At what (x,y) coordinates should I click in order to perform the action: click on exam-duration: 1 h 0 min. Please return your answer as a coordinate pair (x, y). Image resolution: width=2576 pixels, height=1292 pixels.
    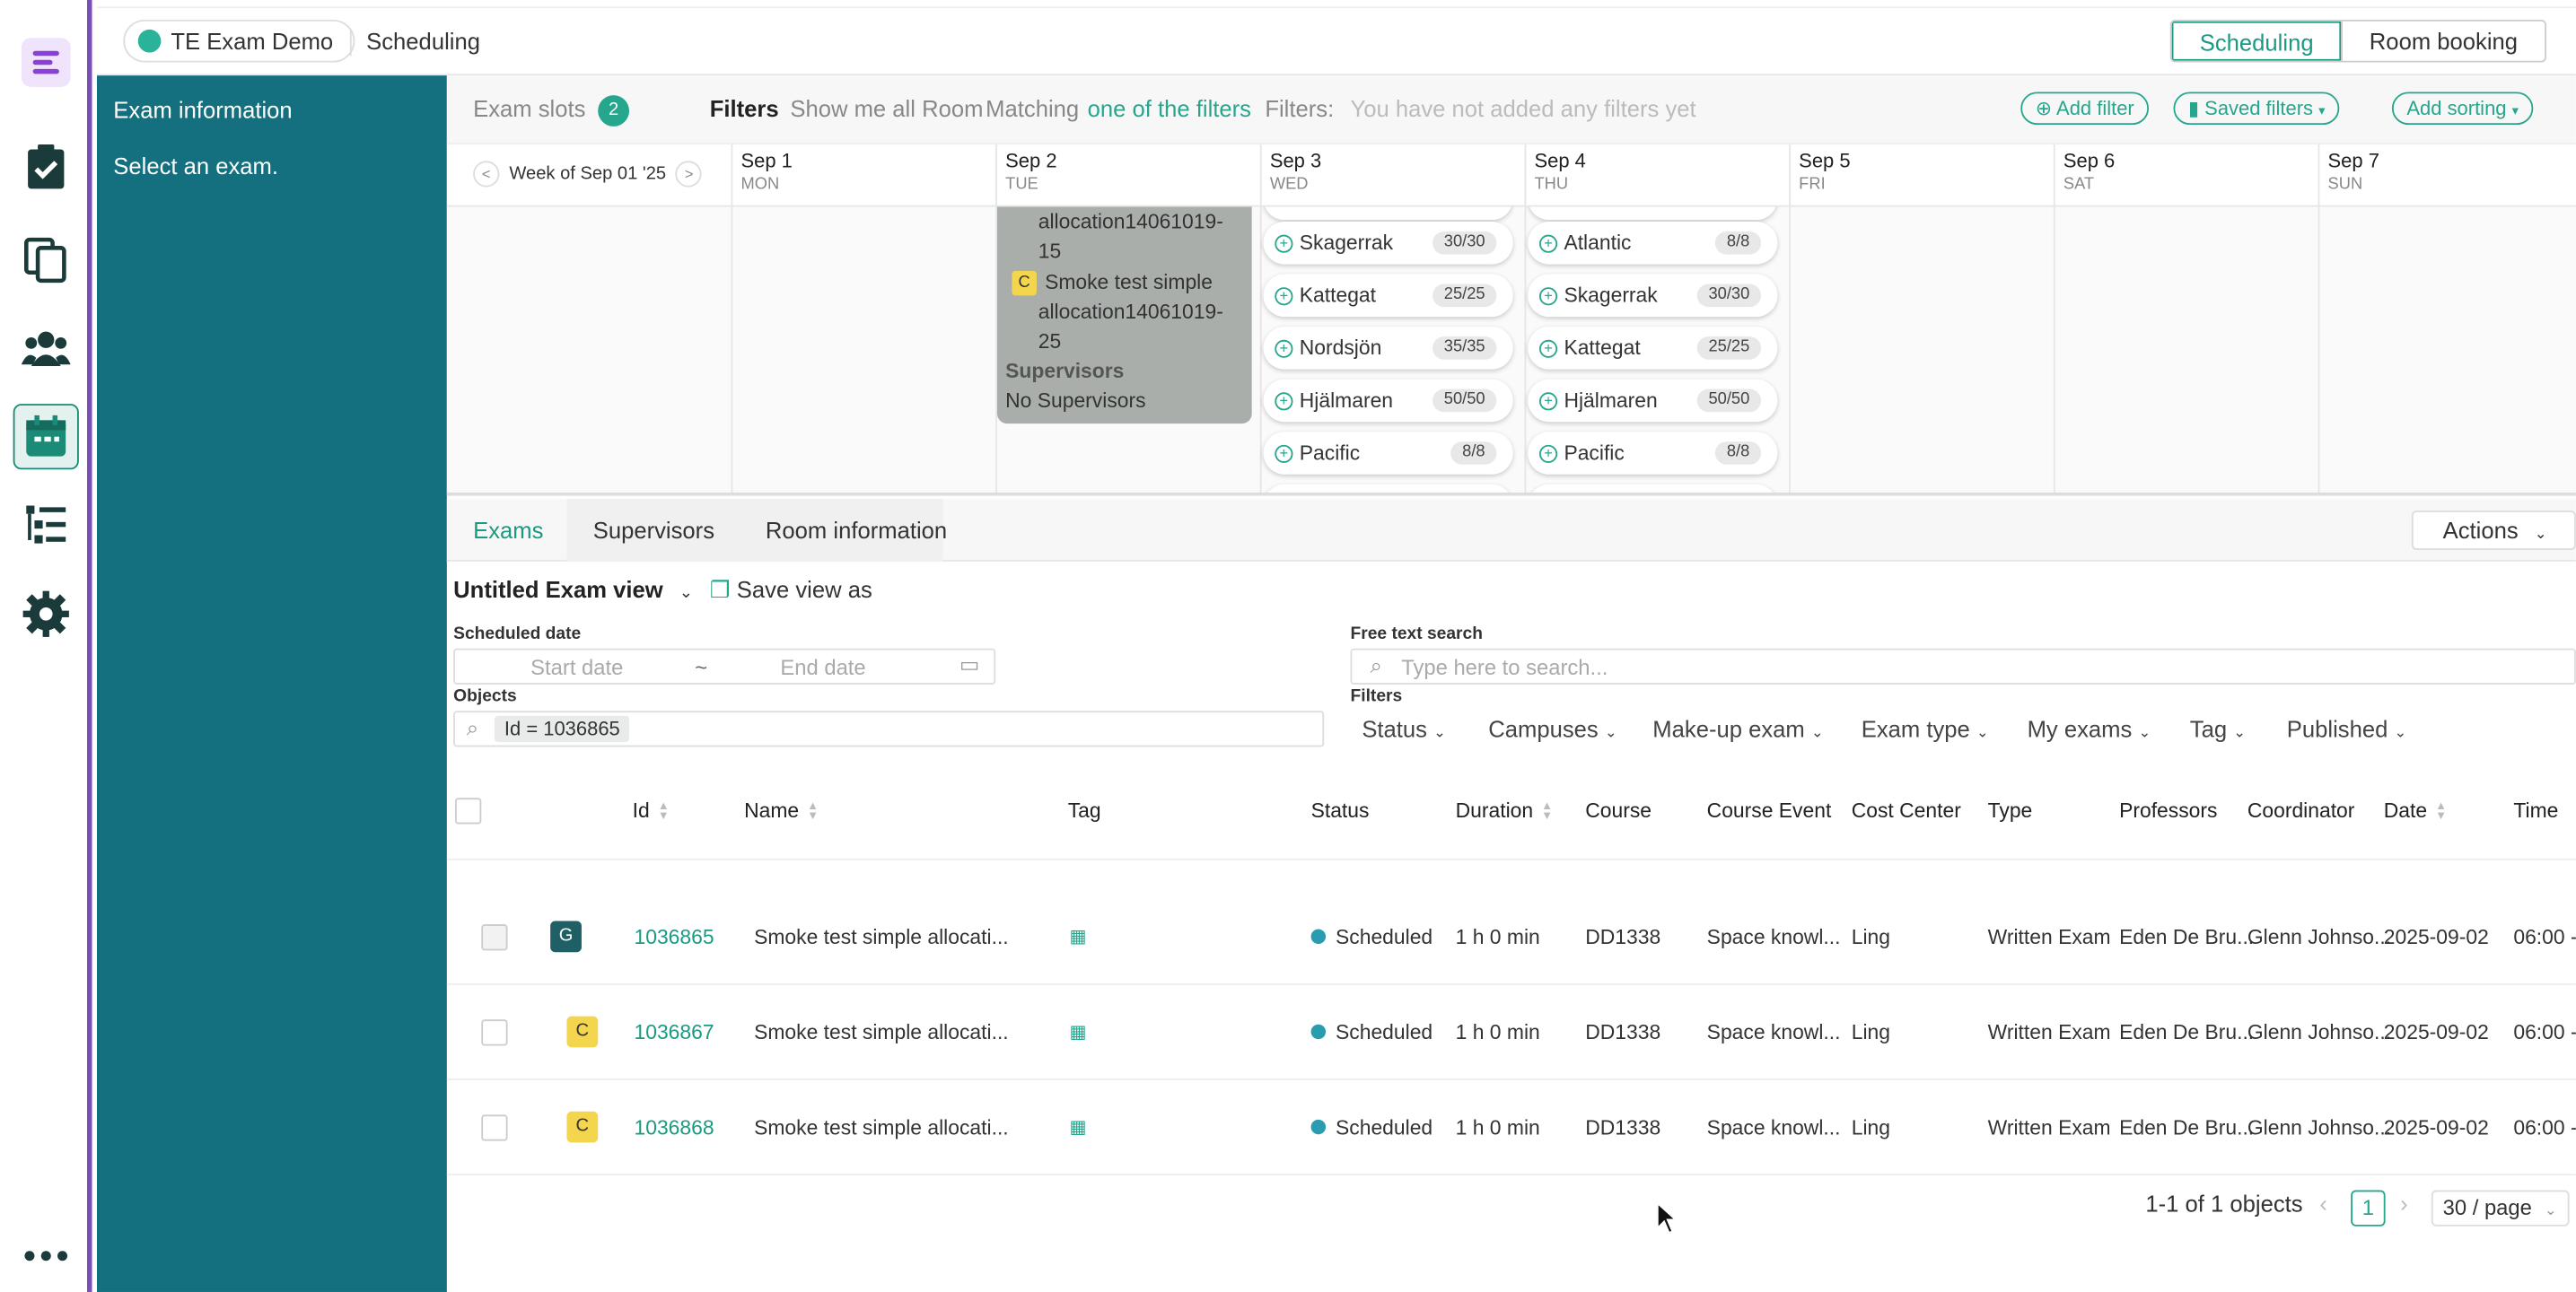
    Looking at the image, I should click on (1497, 937).